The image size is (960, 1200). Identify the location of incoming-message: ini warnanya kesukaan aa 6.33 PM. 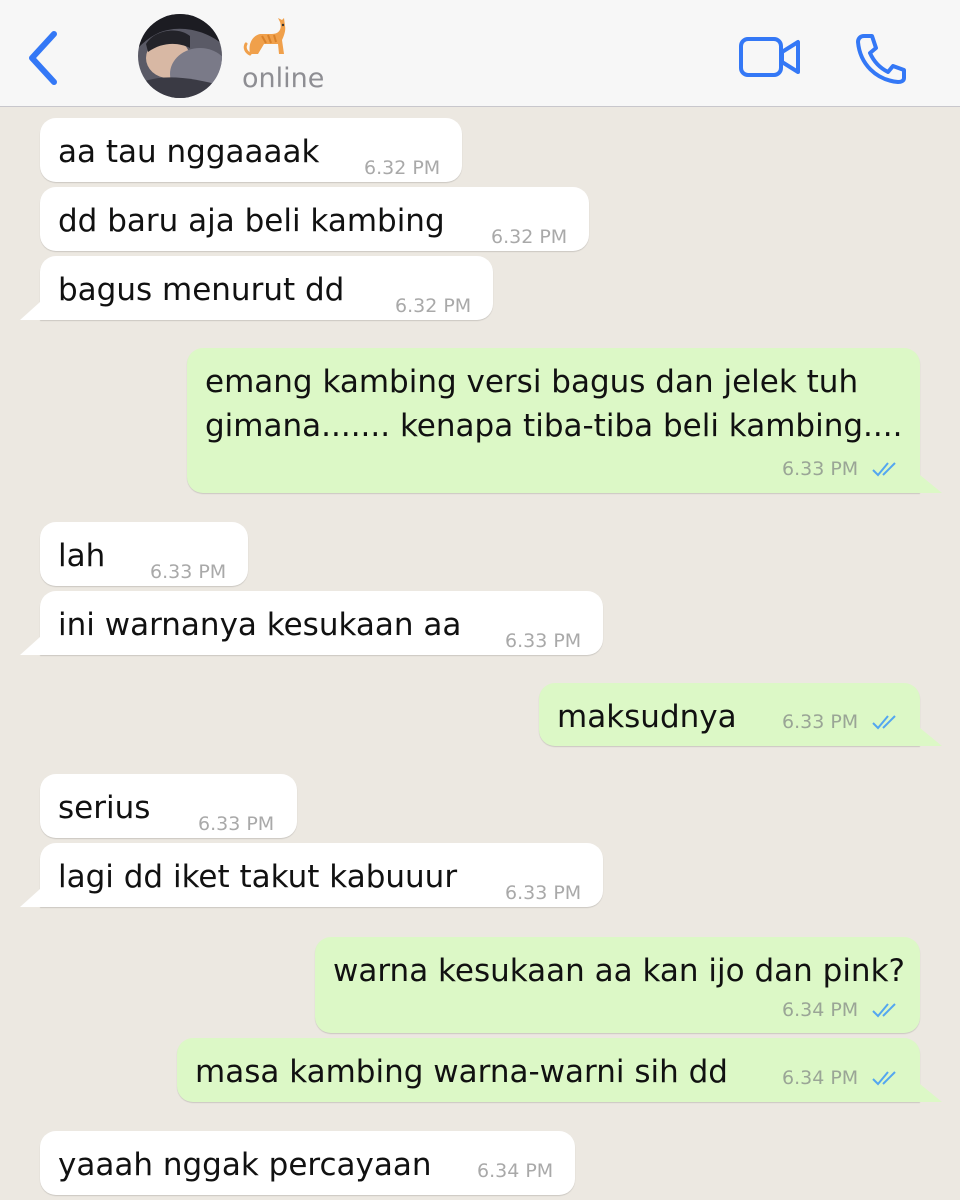
(311, 623).